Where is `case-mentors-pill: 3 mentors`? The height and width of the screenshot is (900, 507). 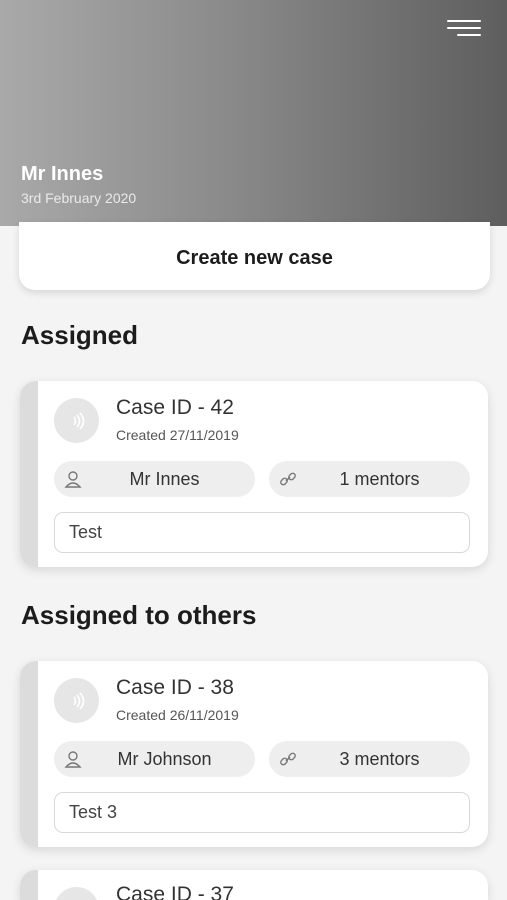
case-mentors-pill: 3 mentors is located at coordinates (369, 759).